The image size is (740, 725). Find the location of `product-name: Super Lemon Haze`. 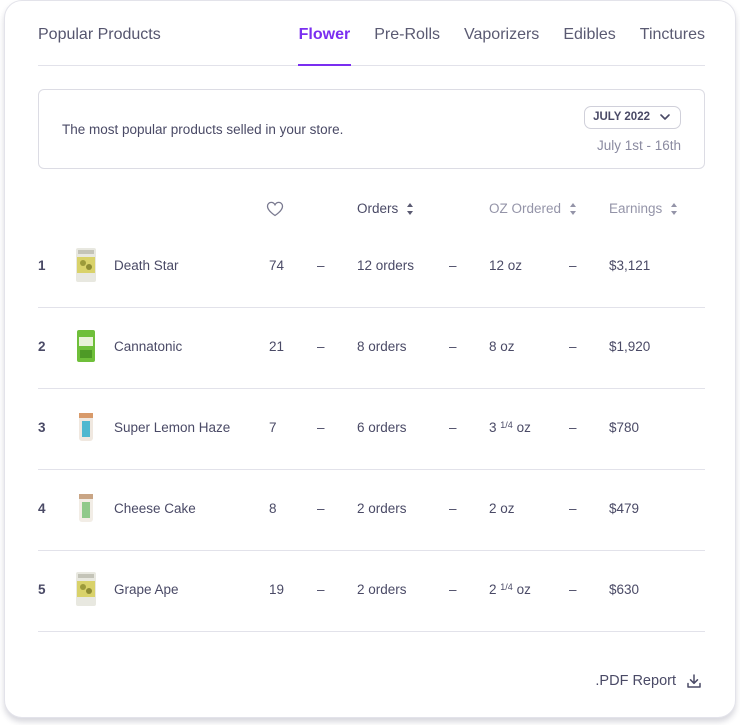

product-name: Super Lemon Haze is located at coordinates (172, 427).